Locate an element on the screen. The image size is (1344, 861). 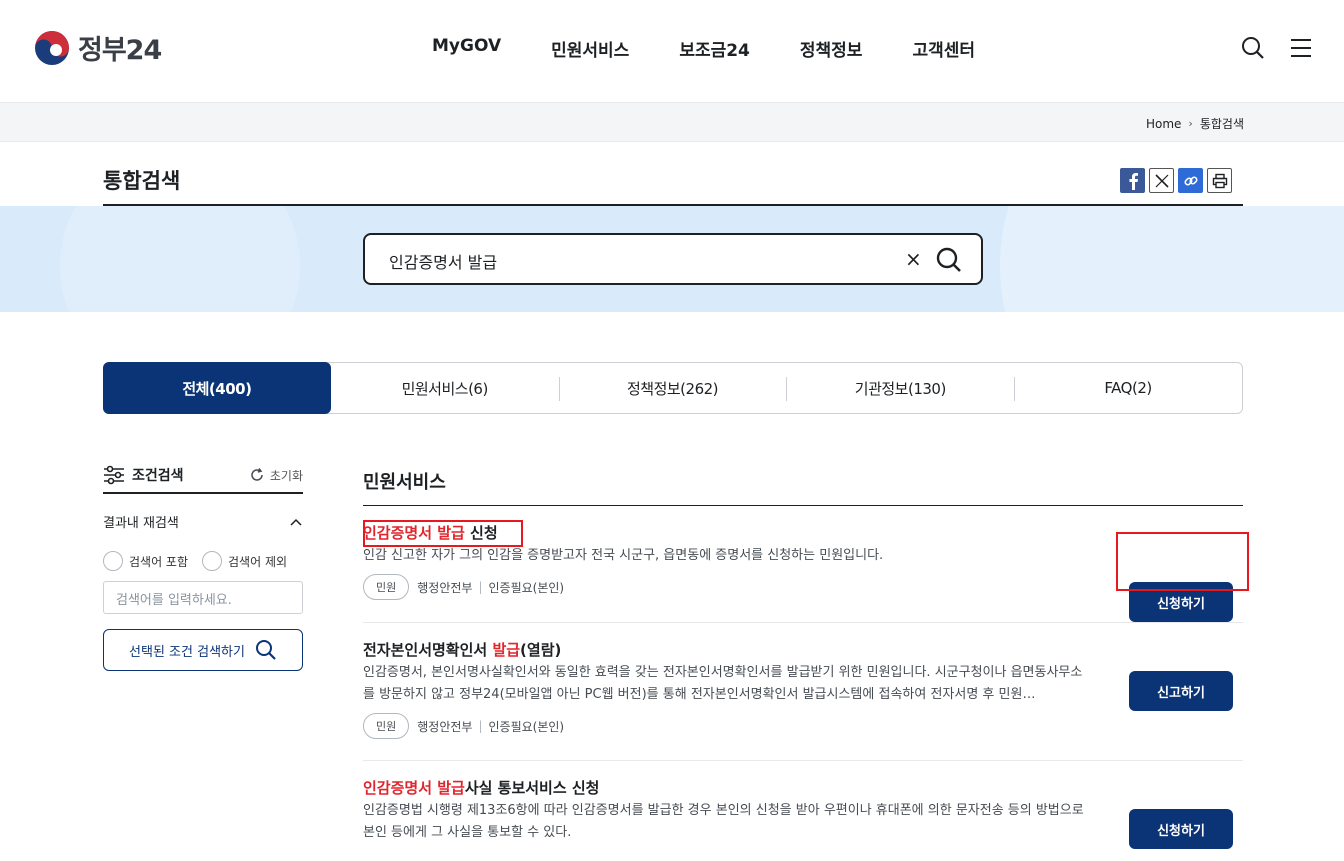
result-title-highlight: 인감증명서 발급 is located at coordinates (414, 788).